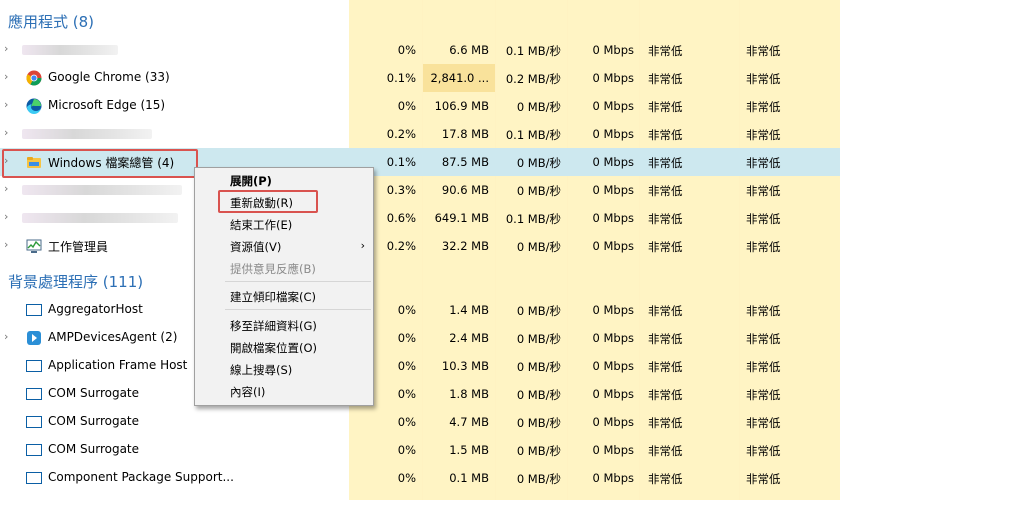  What do you see at coordinates (469, 50) in the screenshot?
I see `memory-cell: 6.6 MB` at bounding box center [469, 50].